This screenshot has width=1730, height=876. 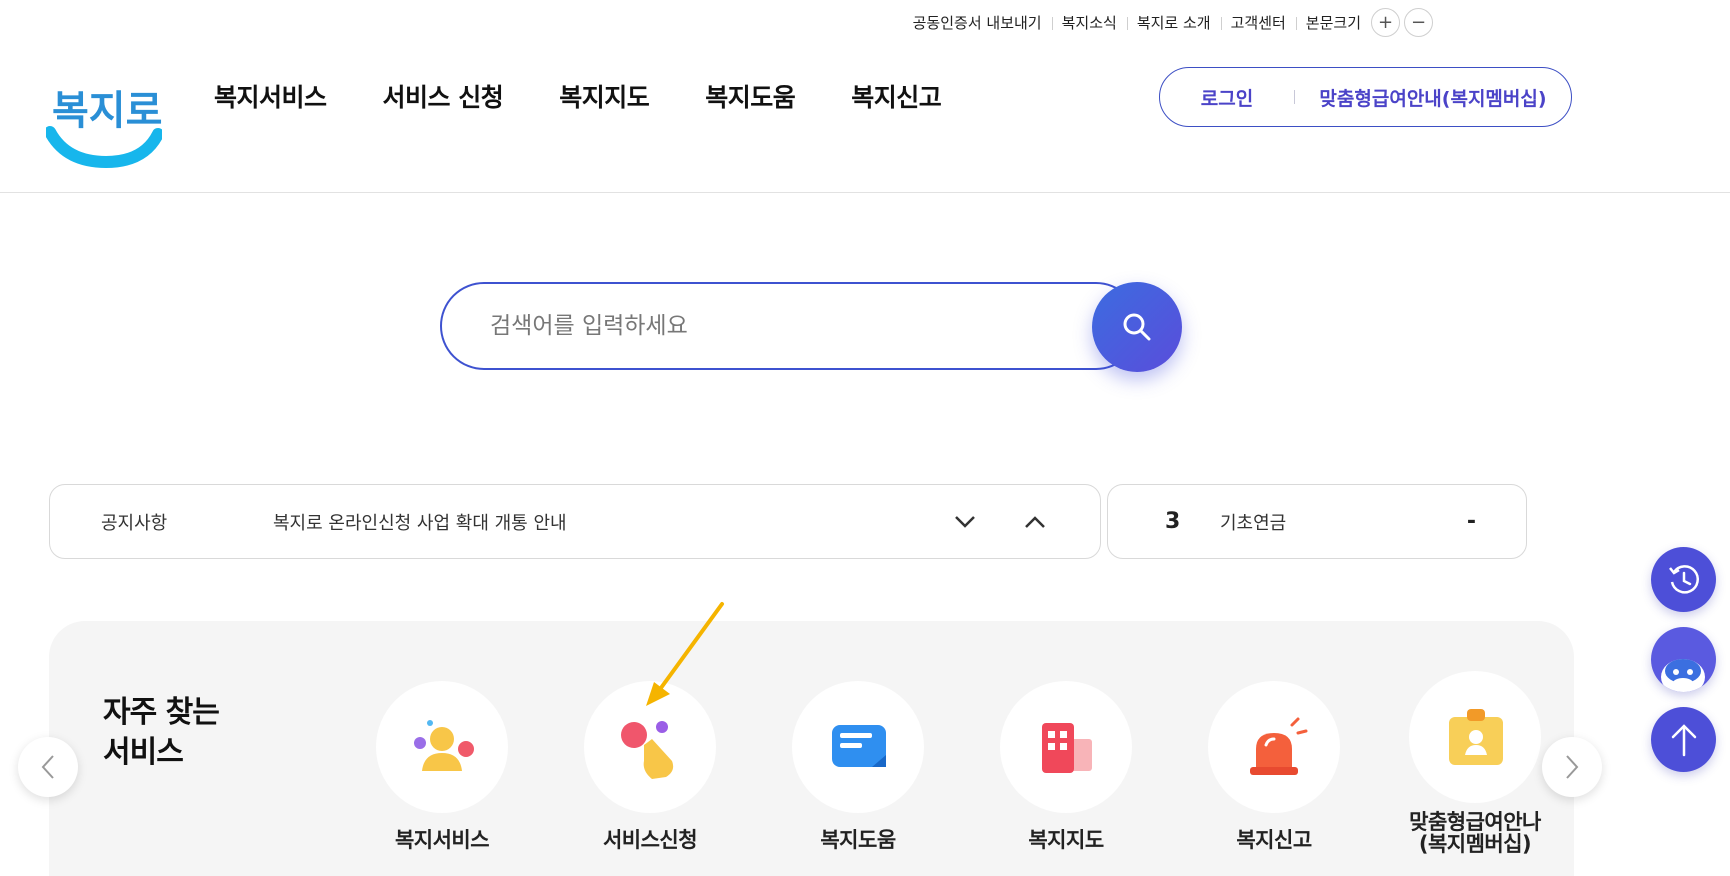 What do you see at coordinates (1173, 521) in the screenshot?
I see `keyword-rank: 3` at bounding box center [1173, 521].